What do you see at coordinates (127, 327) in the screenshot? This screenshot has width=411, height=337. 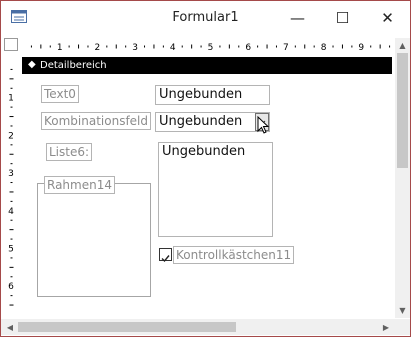 I see `horizontal-scroll-thumb` at bounding box center [127, 327].